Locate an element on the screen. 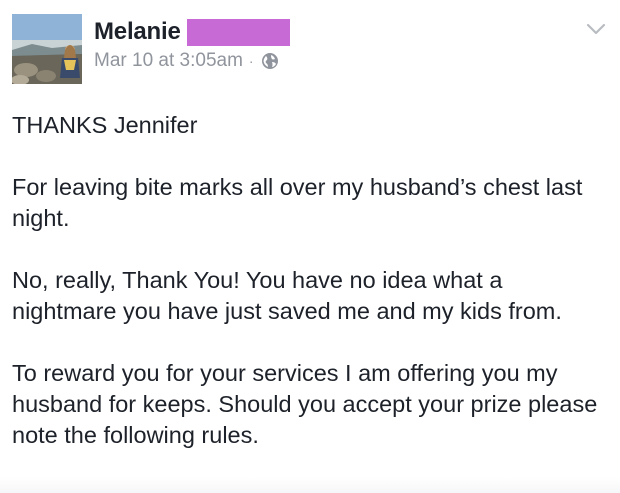  author-row: Melanie is located at coordinates (192, 32).